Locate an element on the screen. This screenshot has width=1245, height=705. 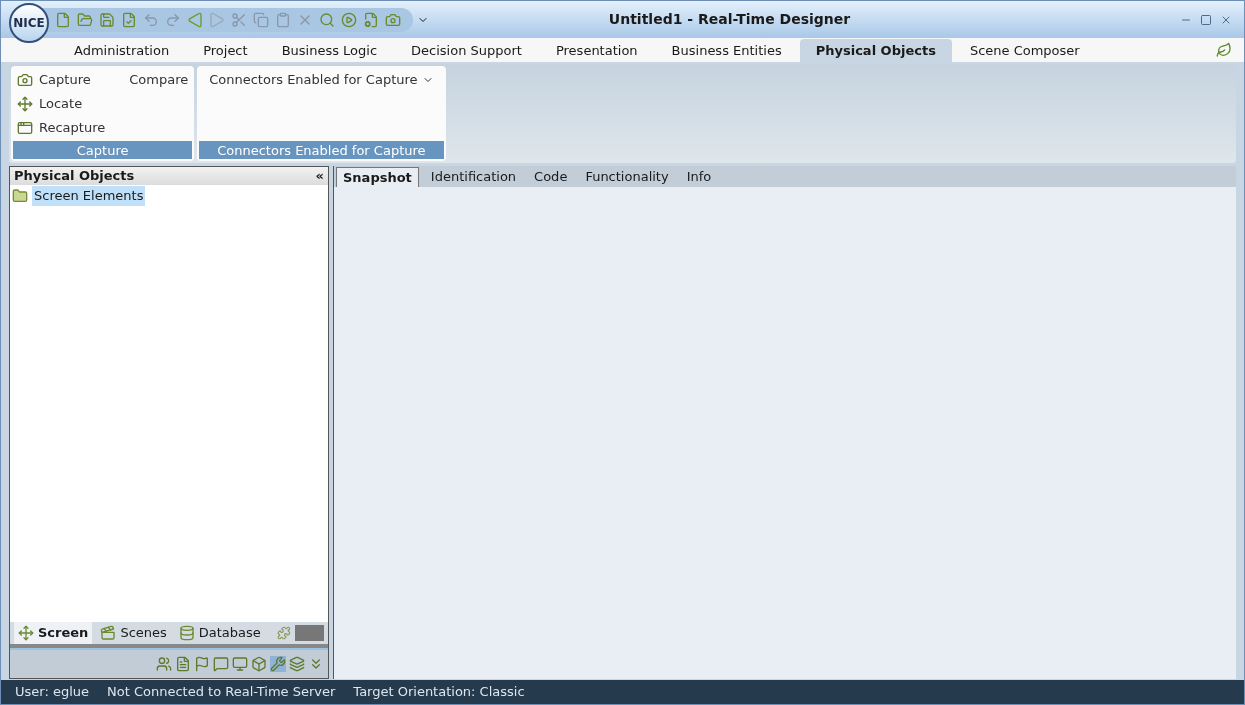
file-gear-icon is located at coordinates (371, 19).